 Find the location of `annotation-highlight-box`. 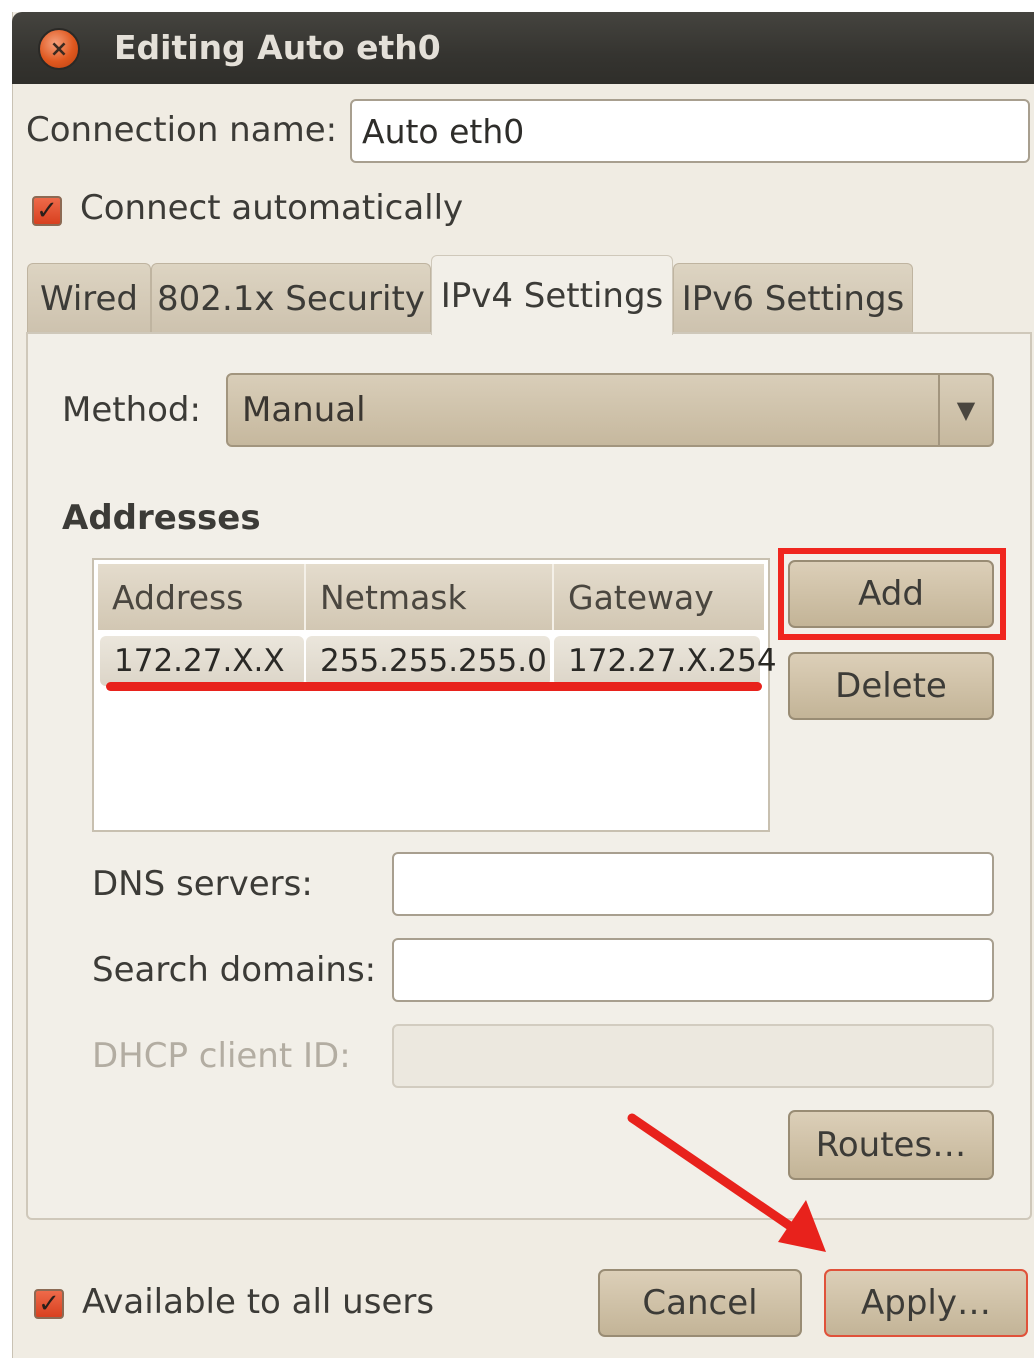

annotation-highlight-box is located at coordinates (892, 594).